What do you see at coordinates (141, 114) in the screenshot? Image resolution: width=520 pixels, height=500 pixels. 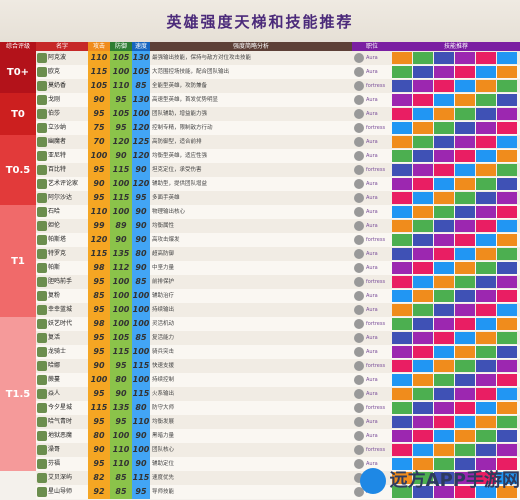 I see `speed-value: 100` at bounding box center [141, 114].